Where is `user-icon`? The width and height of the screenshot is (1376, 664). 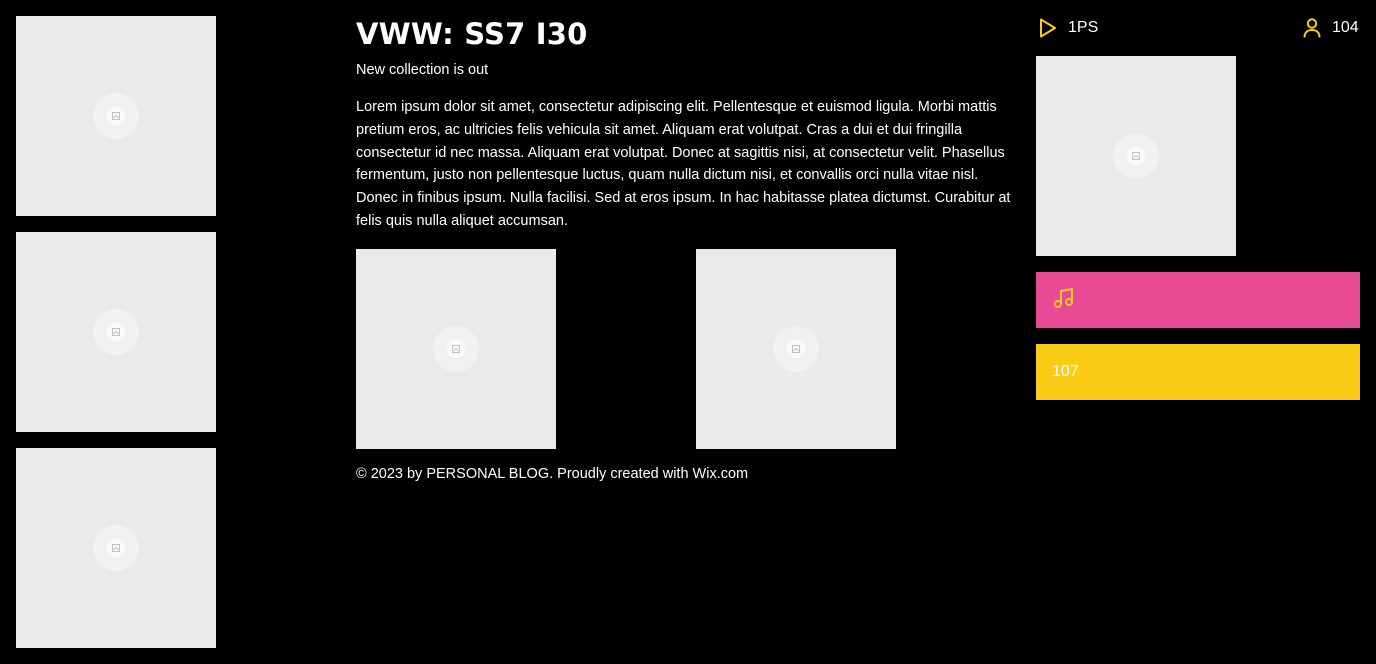
user-icon is located at coordinates (1312, 28).